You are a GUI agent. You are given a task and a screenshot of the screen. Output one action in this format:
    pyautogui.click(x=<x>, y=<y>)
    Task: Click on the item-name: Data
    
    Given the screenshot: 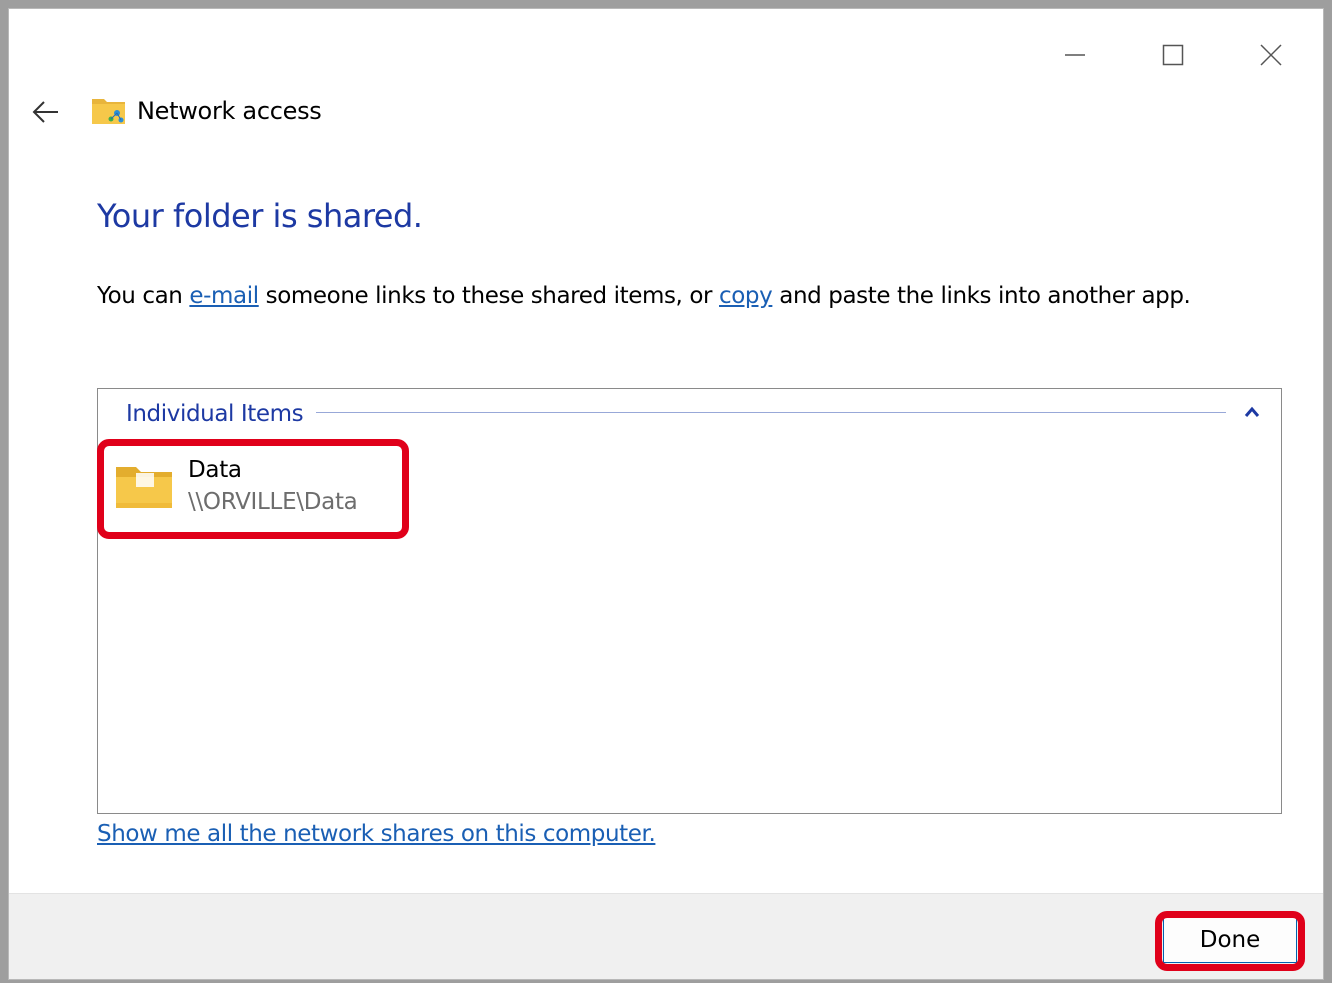 What is the action you would take?
    pyautogui.click(x=215, y=470)
    